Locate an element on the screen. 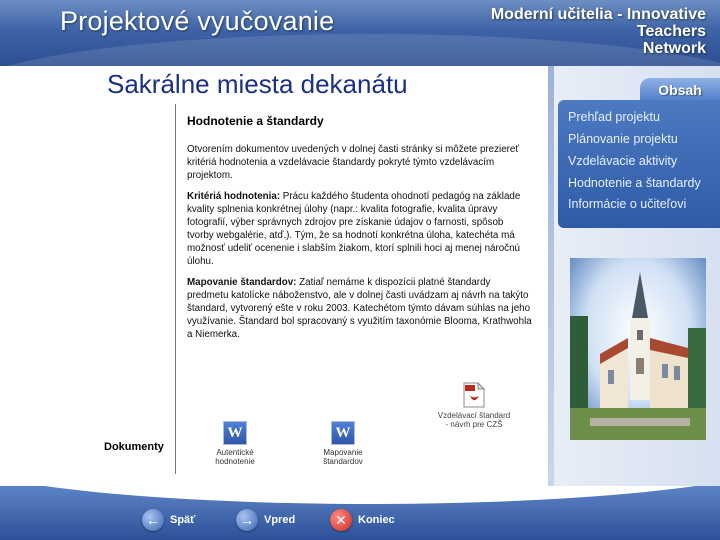 This screenshot has height=540, width=720. nav-item-project-overview: Prehľad projektu is located at coordinates (614, 117).